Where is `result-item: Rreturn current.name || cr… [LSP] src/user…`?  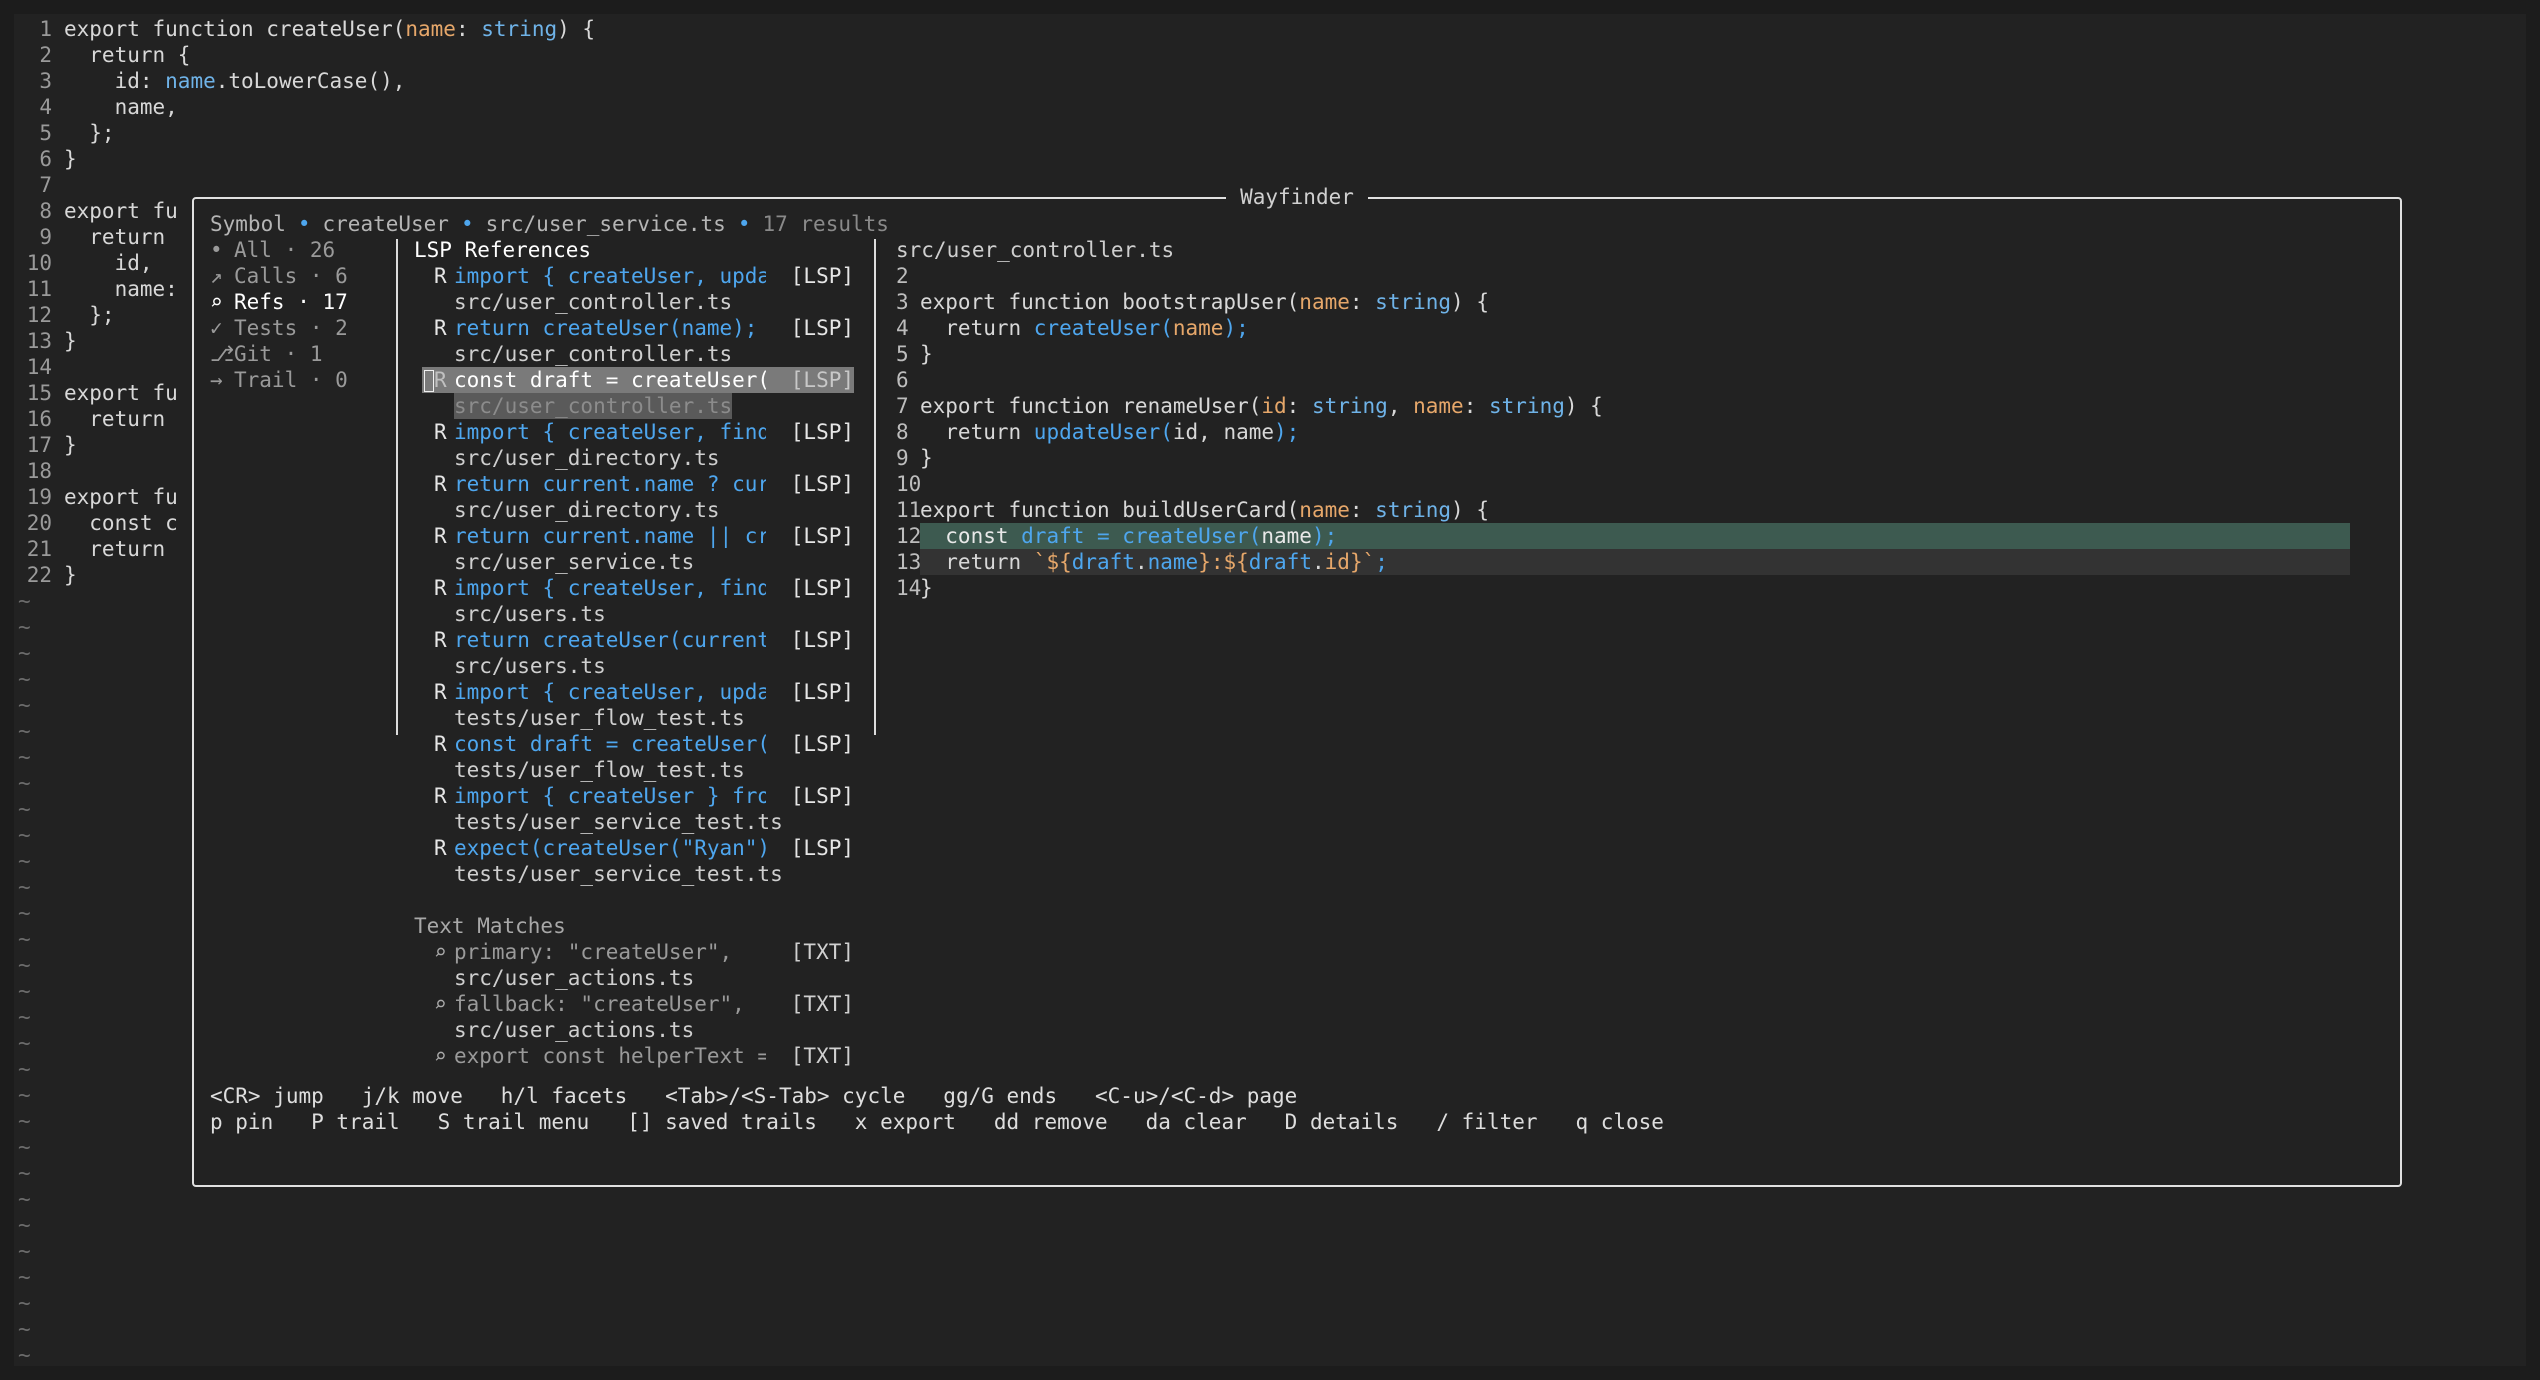
result-item: Rreturn current.name || cr… [LSP] src/user… is located at coordinates (638, 549).